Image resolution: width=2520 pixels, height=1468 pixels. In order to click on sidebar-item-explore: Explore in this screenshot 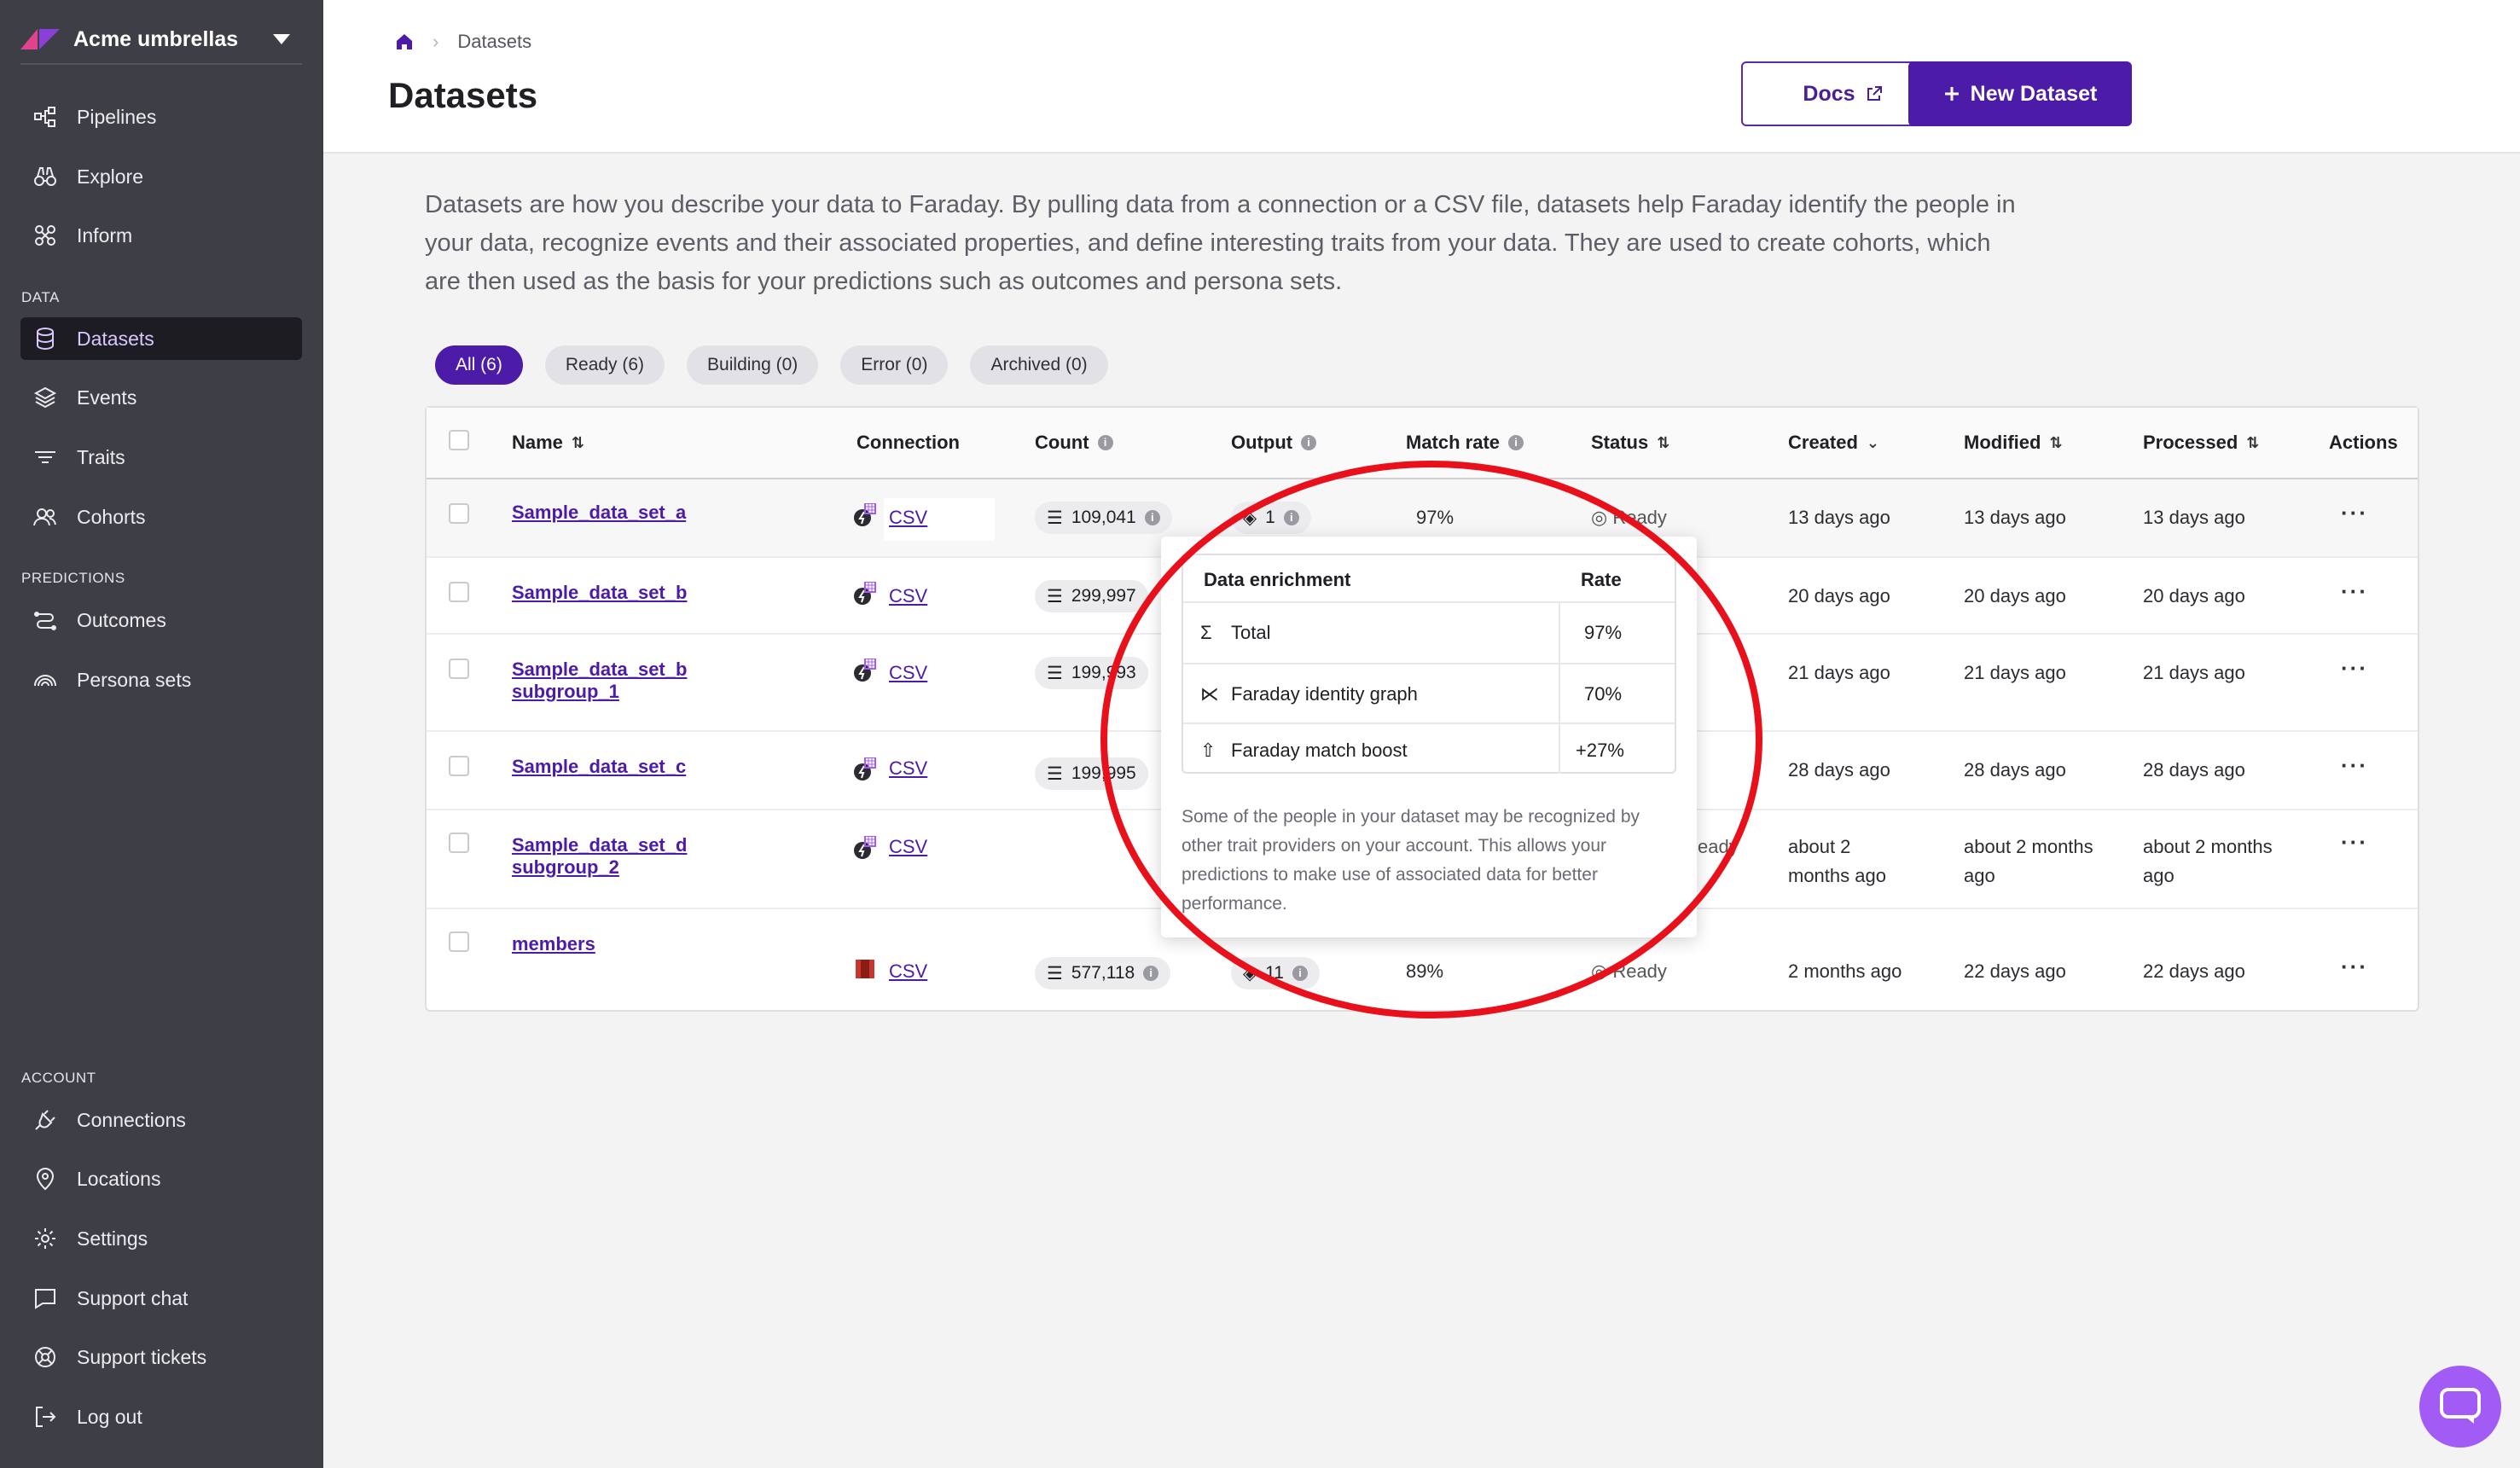, I will do `click(161, 176)`.